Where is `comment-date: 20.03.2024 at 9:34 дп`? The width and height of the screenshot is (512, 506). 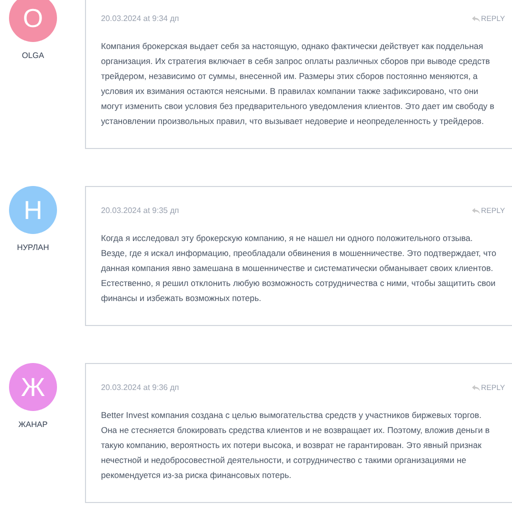 comment-date: 20.03.2024 at 9:34 дп is located at coordinates (140, 19).